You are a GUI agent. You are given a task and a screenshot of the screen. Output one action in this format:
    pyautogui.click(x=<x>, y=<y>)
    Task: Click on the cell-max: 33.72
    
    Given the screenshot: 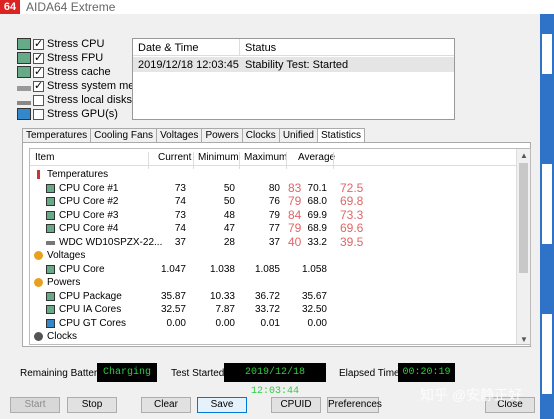 What is the action you would take?
    pyautogui.click(x=267, y=309)
    